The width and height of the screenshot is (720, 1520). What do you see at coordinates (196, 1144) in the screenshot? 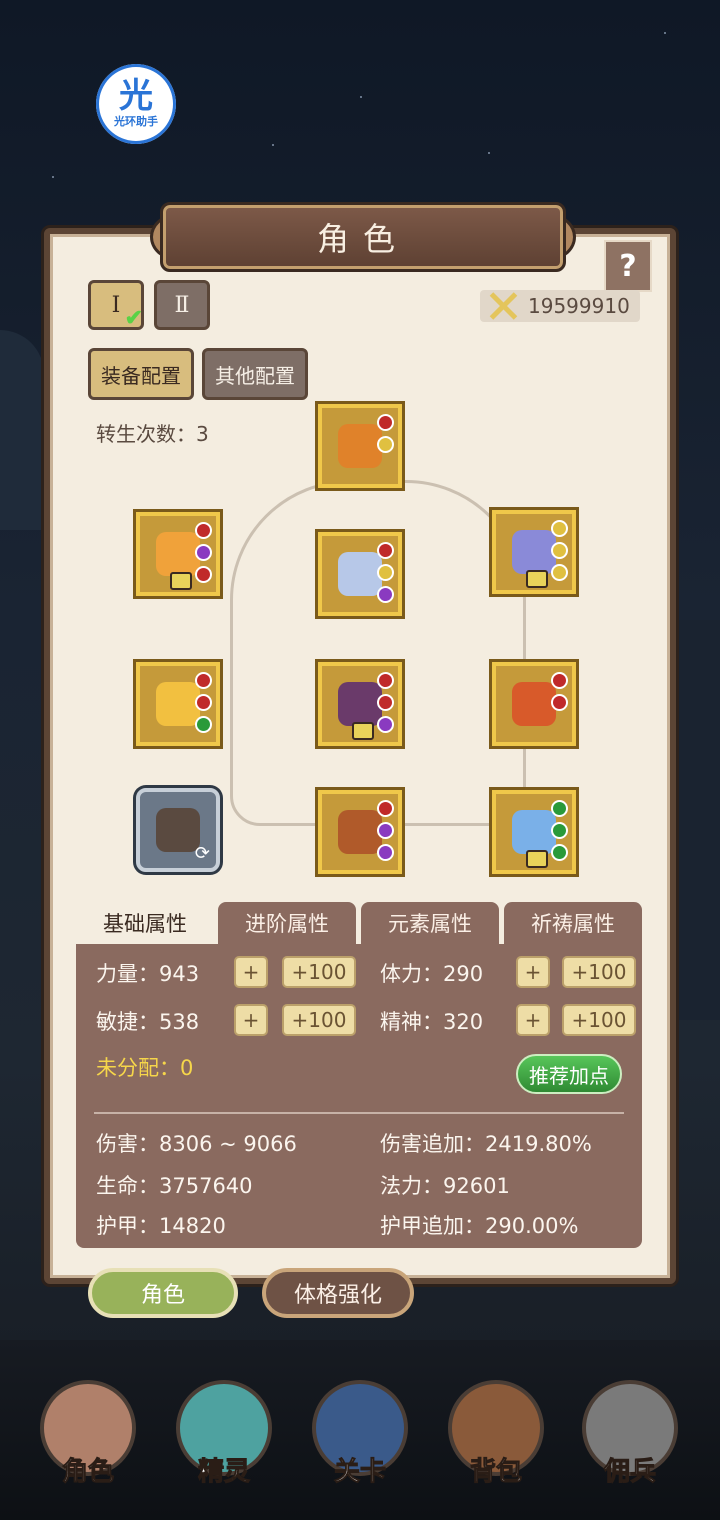
I see `damage-stat: 伤害：8306 ~ 9066` at bounding box center [196, 1144].